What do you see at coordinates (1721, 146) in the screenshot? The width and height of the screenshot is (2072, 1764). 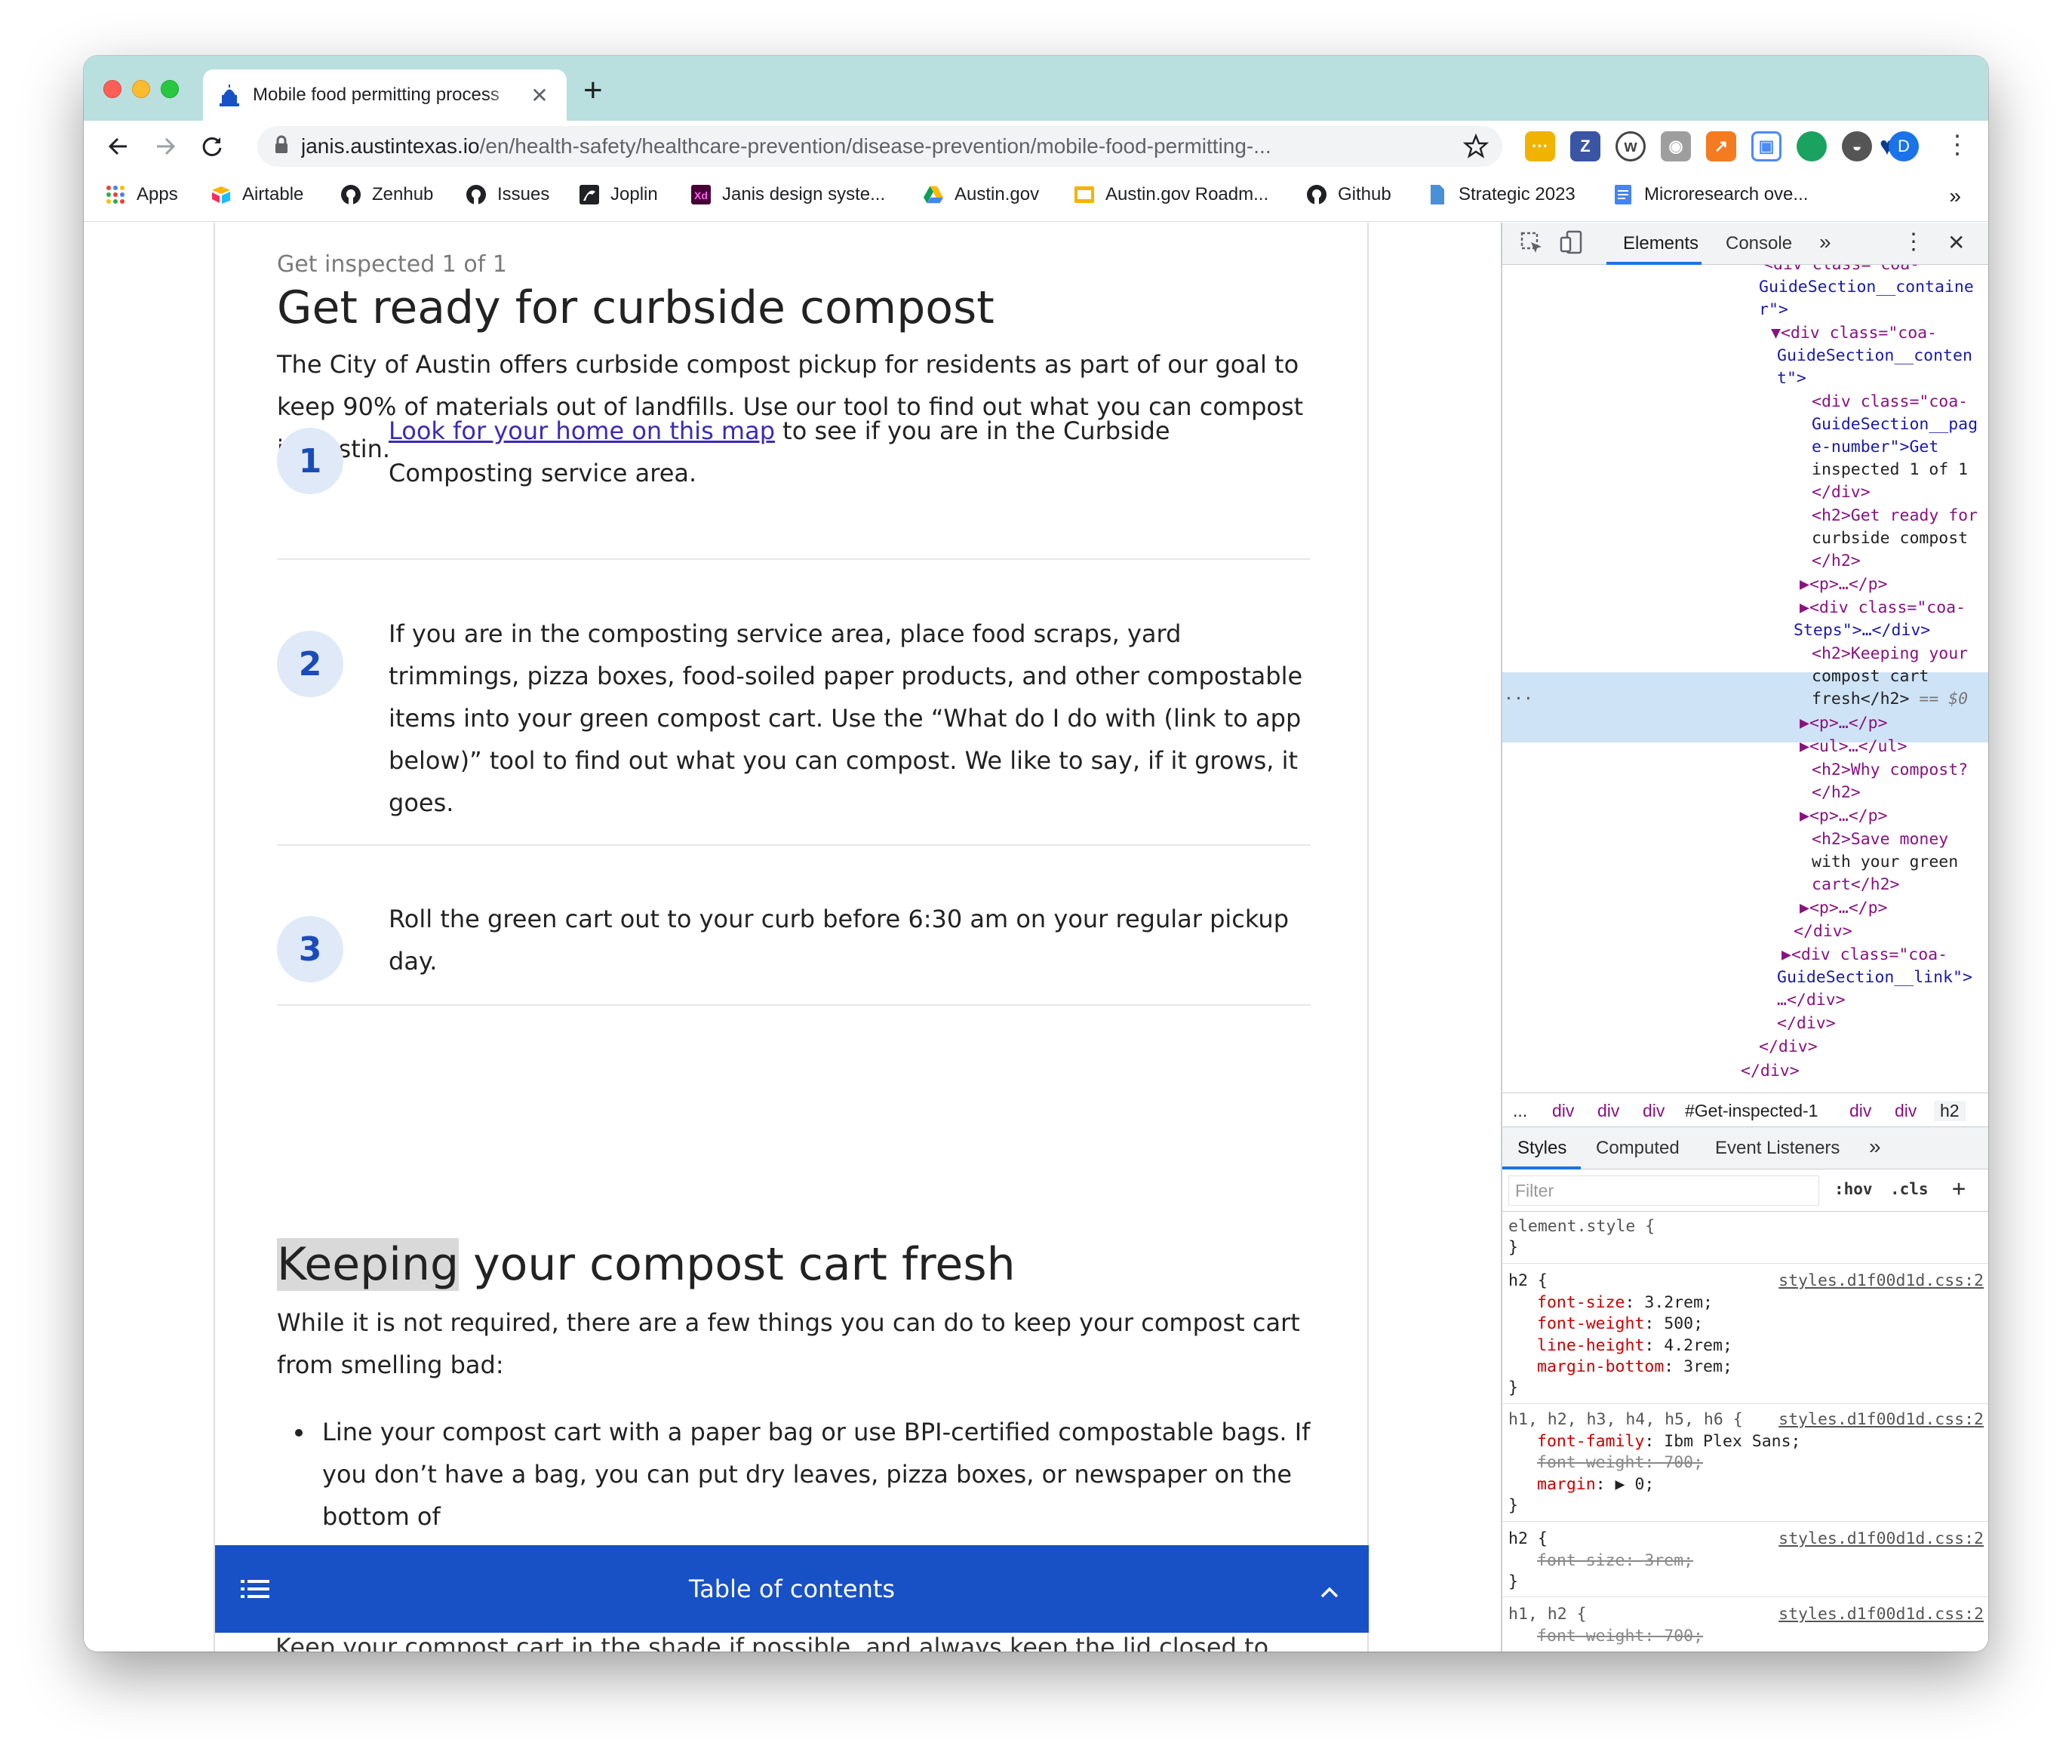 I see `chart-extension-icon: ↗` at bounding box center [1721, 146].